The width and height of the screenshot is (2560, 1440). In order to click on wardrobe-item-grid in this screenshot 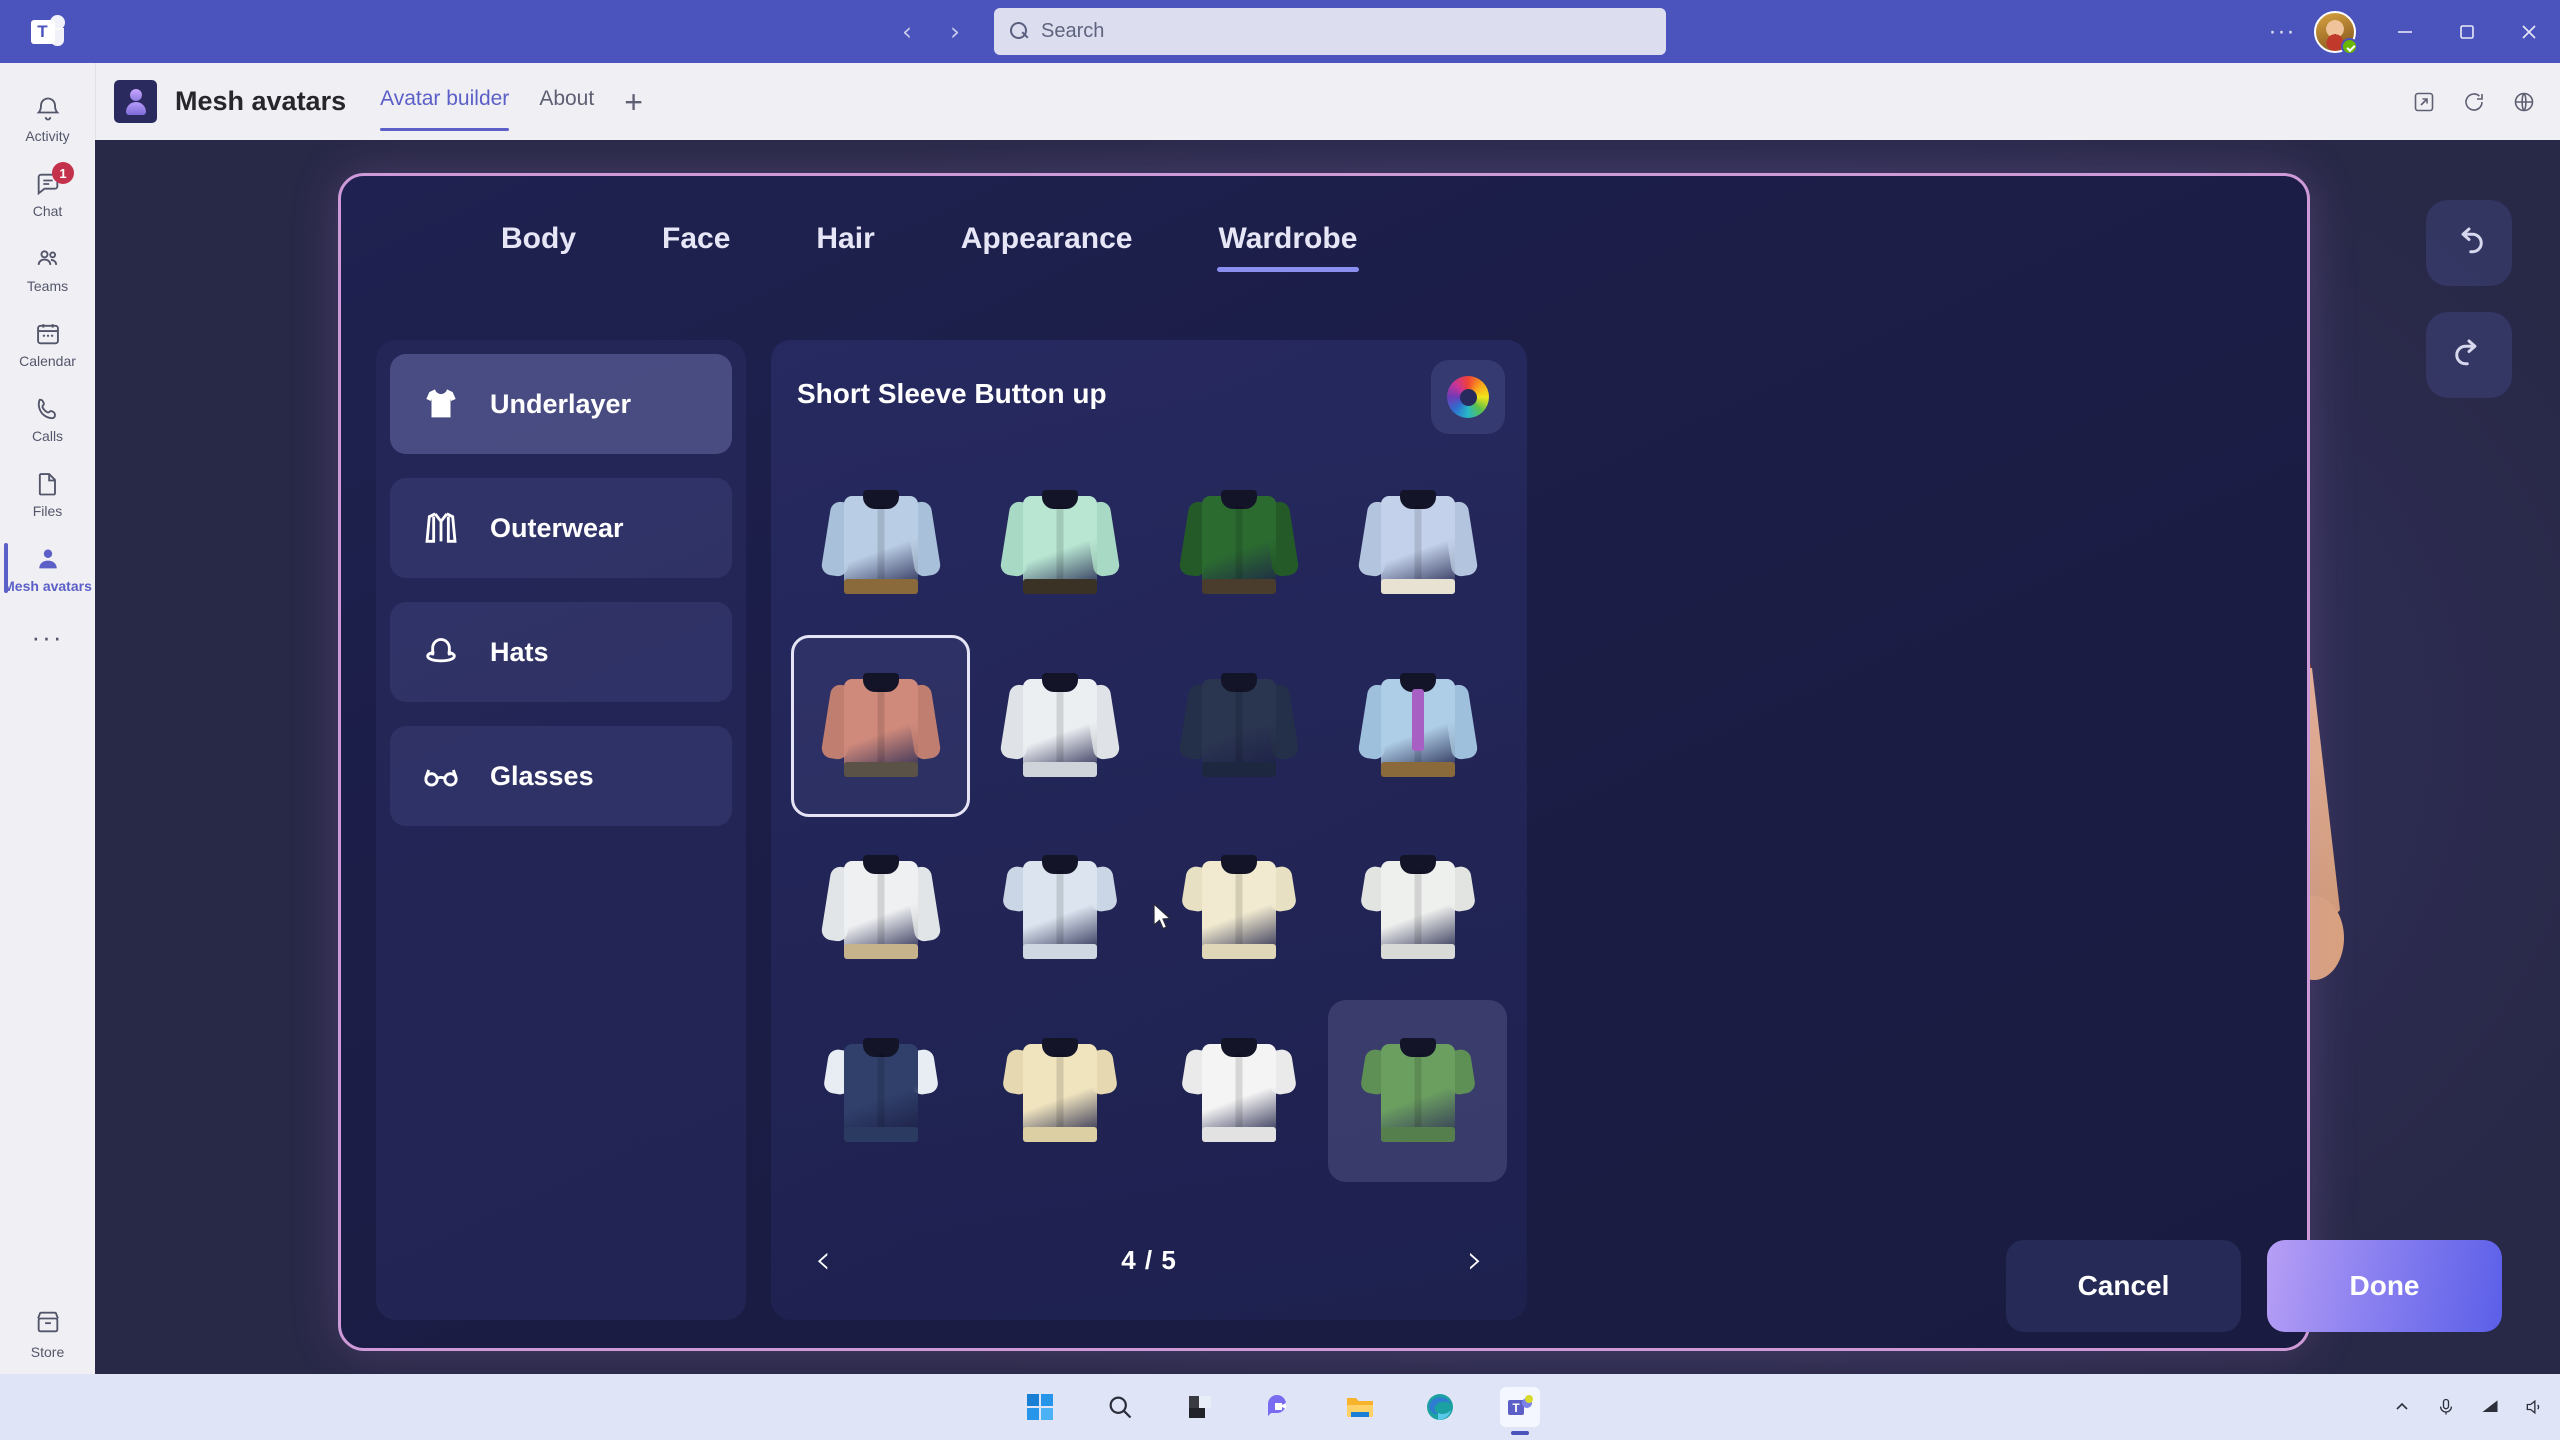, I will do `click(1149, 817)`.